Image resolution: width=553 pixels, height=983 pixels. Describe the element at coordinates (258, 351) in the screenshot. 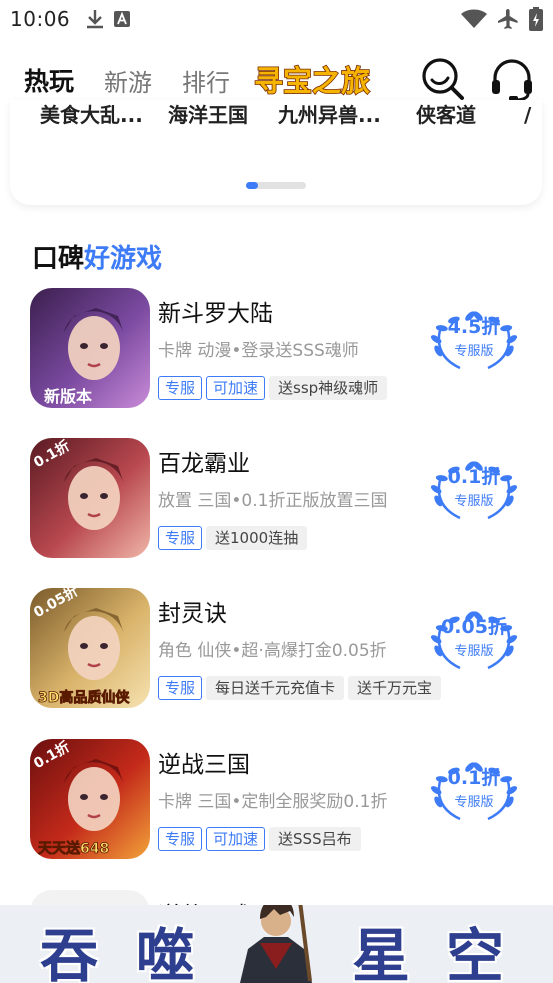

I see `game-description: 卡牌 动漫•登录送SSS魂师` at that location.